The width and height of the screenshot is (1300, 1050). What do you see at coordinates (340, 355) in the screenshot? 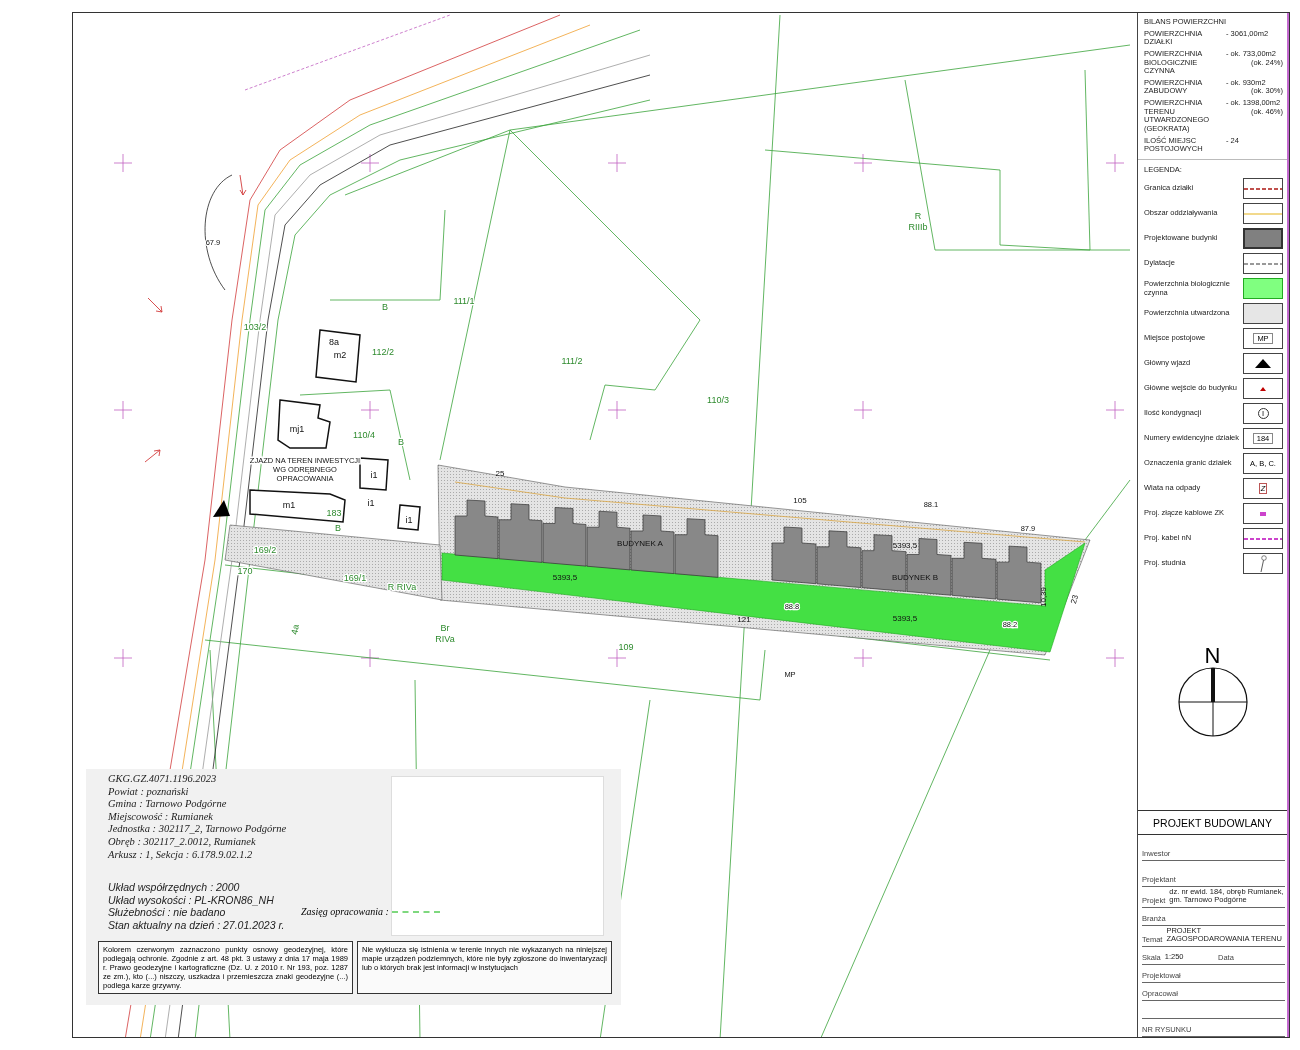
I see `building-label: m2` at bounding box center [340, 355].